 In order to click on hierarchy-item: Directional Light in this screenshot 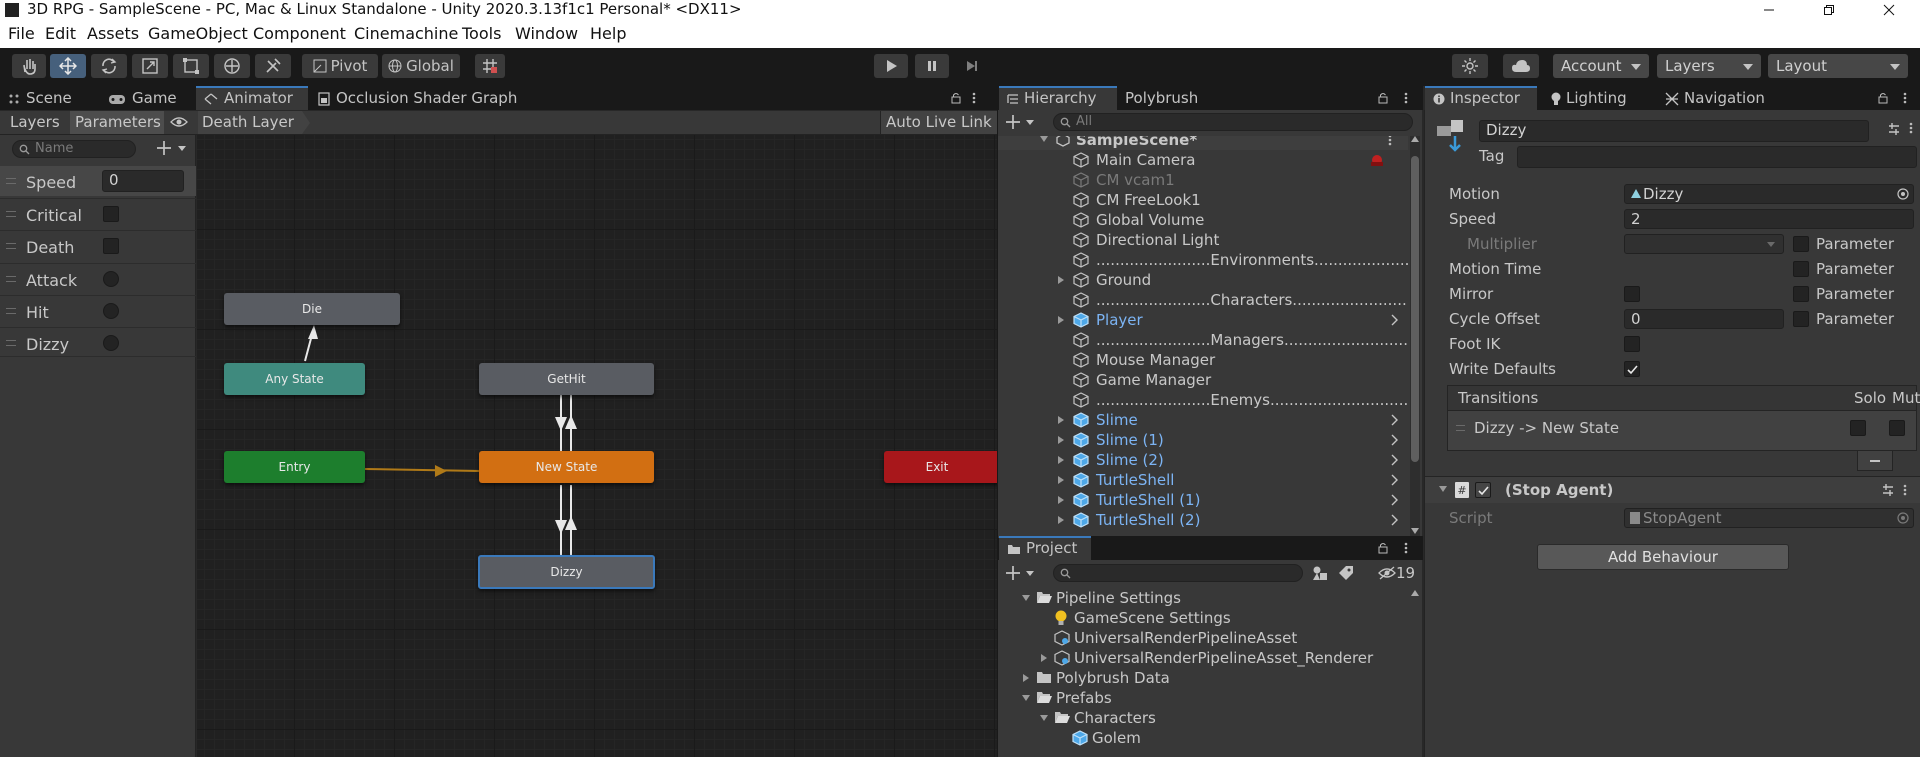, I will do `click(1203, 240)`.